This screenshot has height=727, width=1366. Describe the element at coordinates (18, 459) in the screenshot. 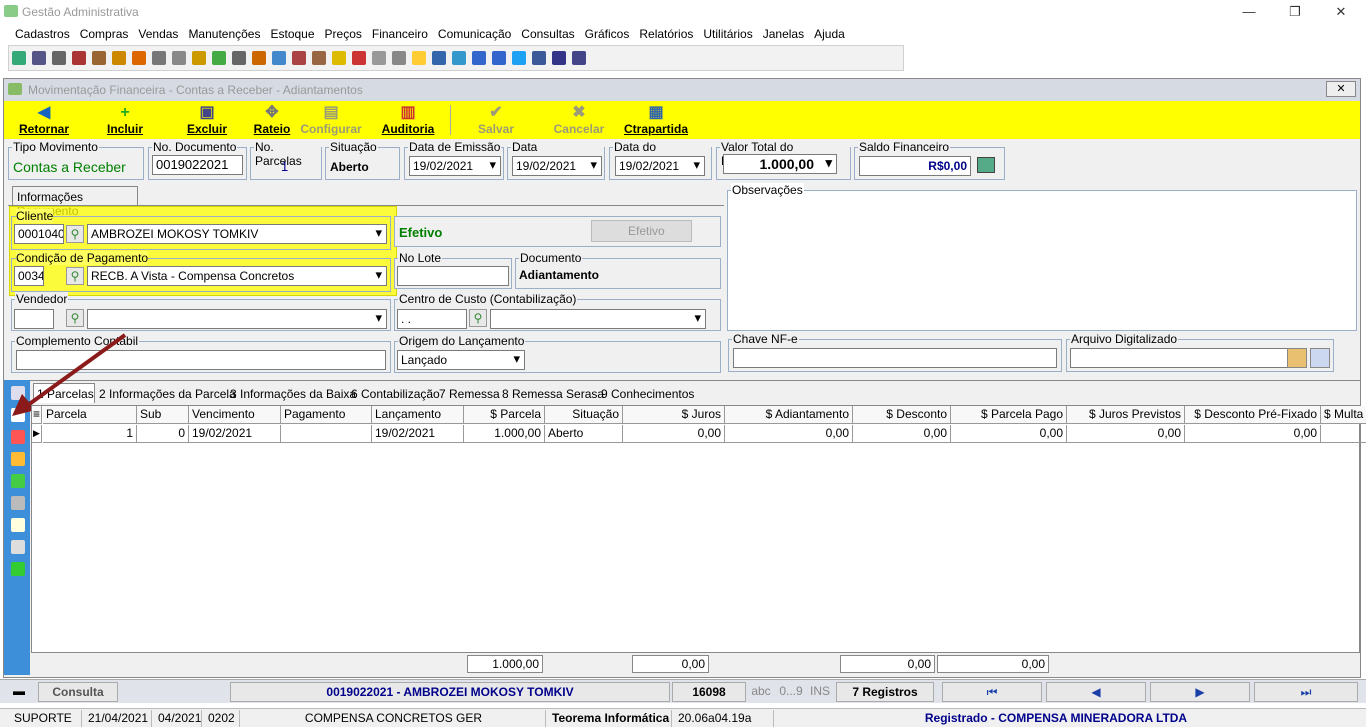

I see `coins-icon` at that location.